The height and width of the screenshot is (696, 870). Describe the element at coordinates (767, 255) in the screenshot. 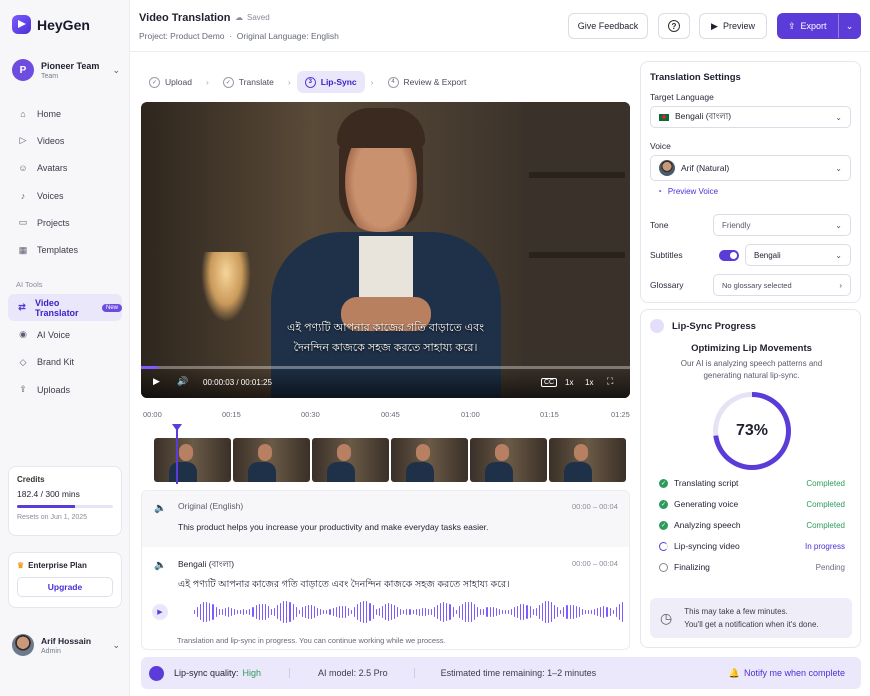

I see `subtitles-value: Bengali` at that location.